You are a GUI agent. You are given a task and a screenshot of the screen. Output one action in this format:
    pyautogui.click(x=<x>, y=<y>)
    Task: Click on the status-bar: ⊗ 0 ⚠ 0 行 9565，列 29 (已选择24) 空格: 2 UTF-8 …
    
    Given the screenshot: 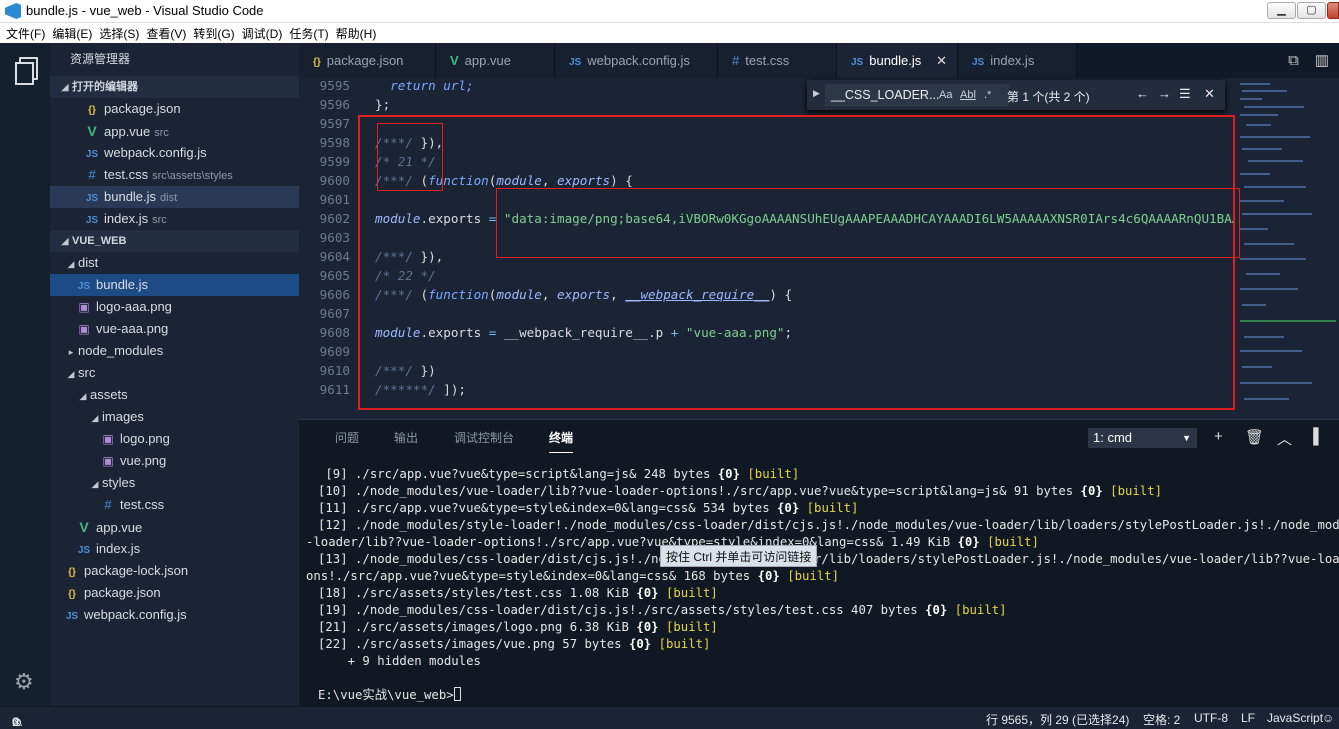 What is the action you would take?
    pyautogui.click(x=669, y=717)
    